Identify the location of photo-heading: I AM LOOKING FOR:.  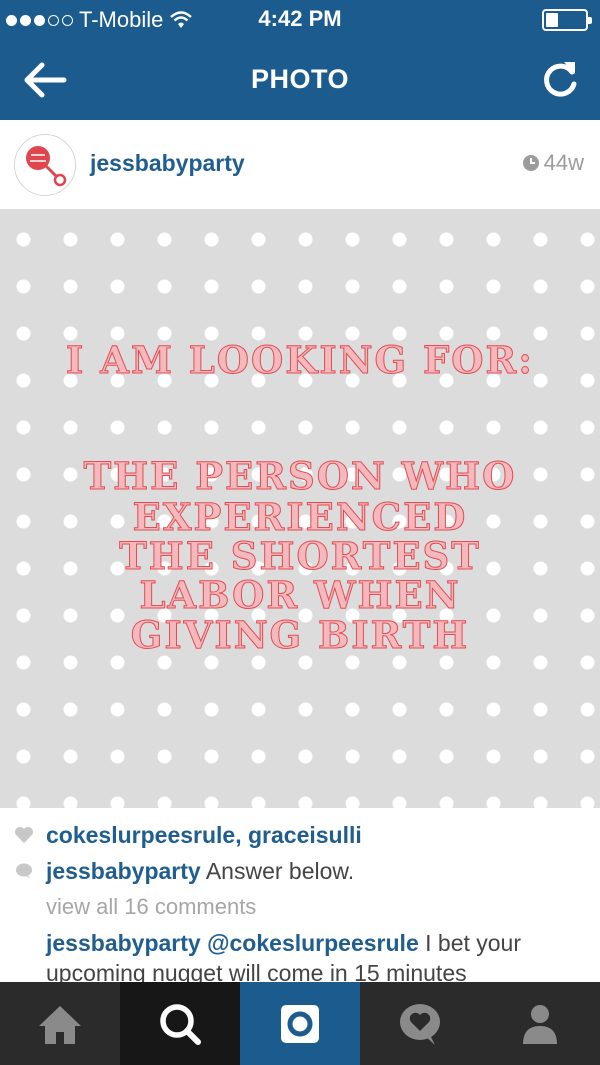
(300, 360).